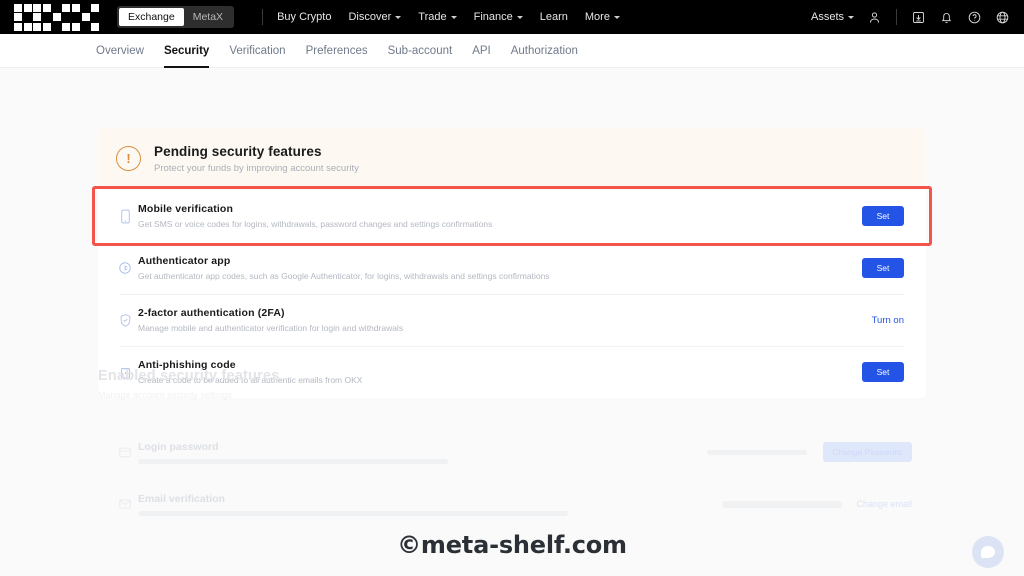 Image resolution: width=1024 pixels, height=576 pixels. Describe the element at coordinates (125, 452) in the screenshot. I see `password-card-icon` at that location.